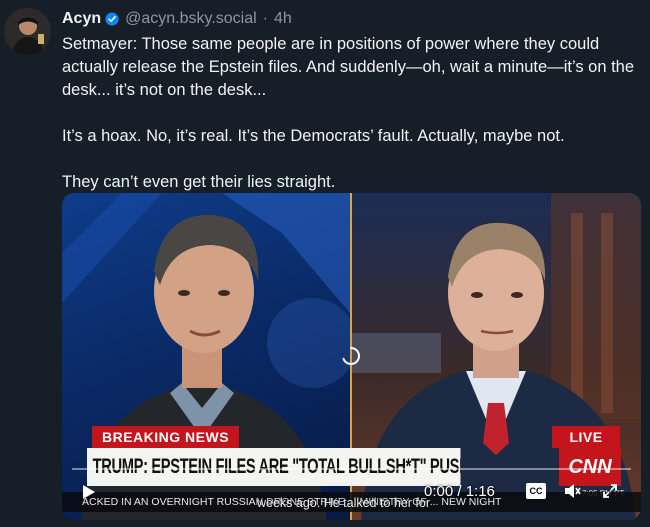 This screenshot has height=527, width=650. What do you see at coordinates (88, 492) in the screenshot?
I see `play-icon` at bounding box center [88, 492].